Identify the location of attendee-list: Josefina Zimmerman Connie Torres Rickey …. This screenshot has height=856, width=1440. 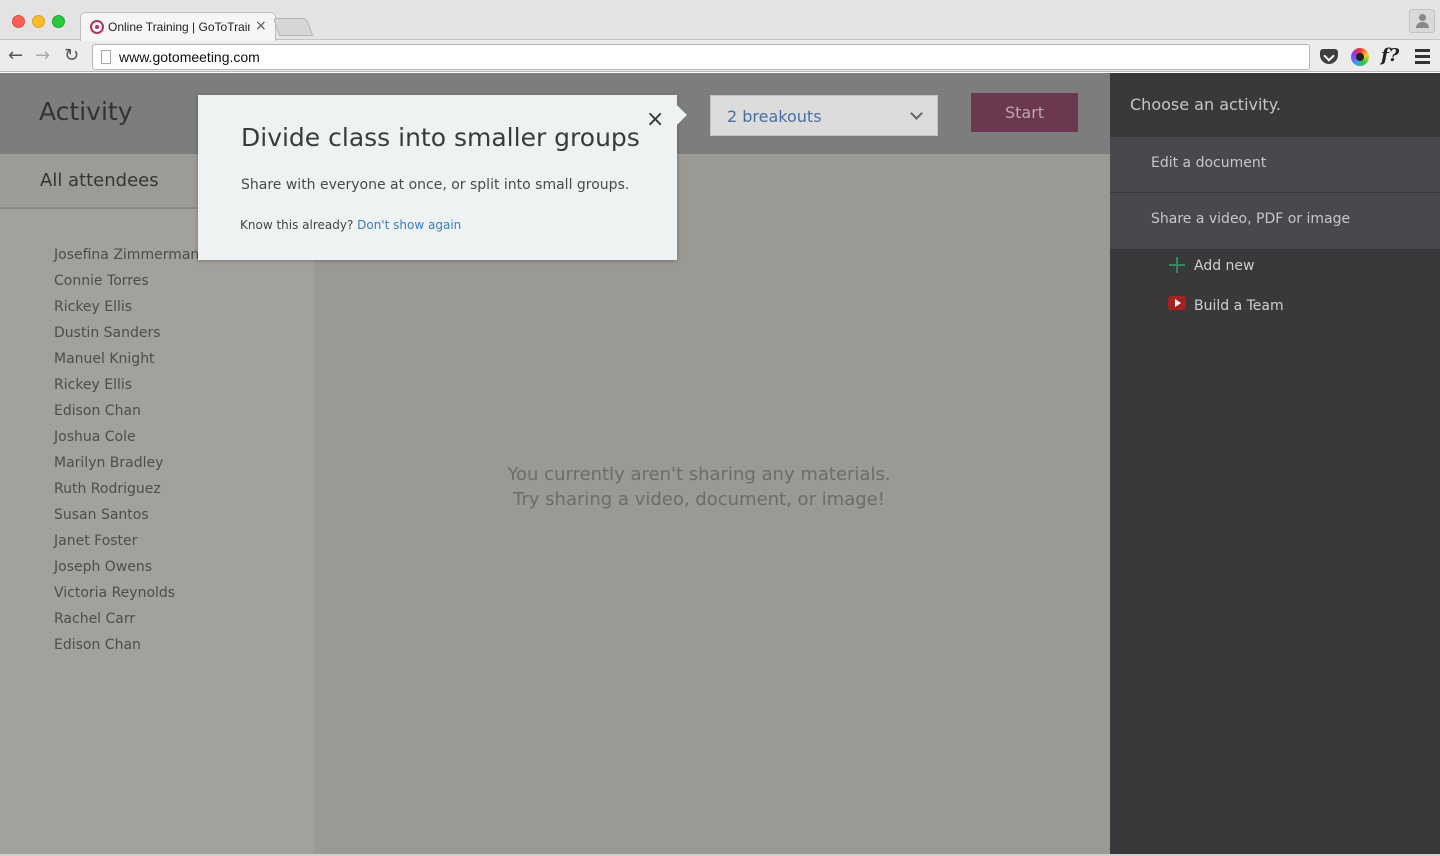
(126, 450).